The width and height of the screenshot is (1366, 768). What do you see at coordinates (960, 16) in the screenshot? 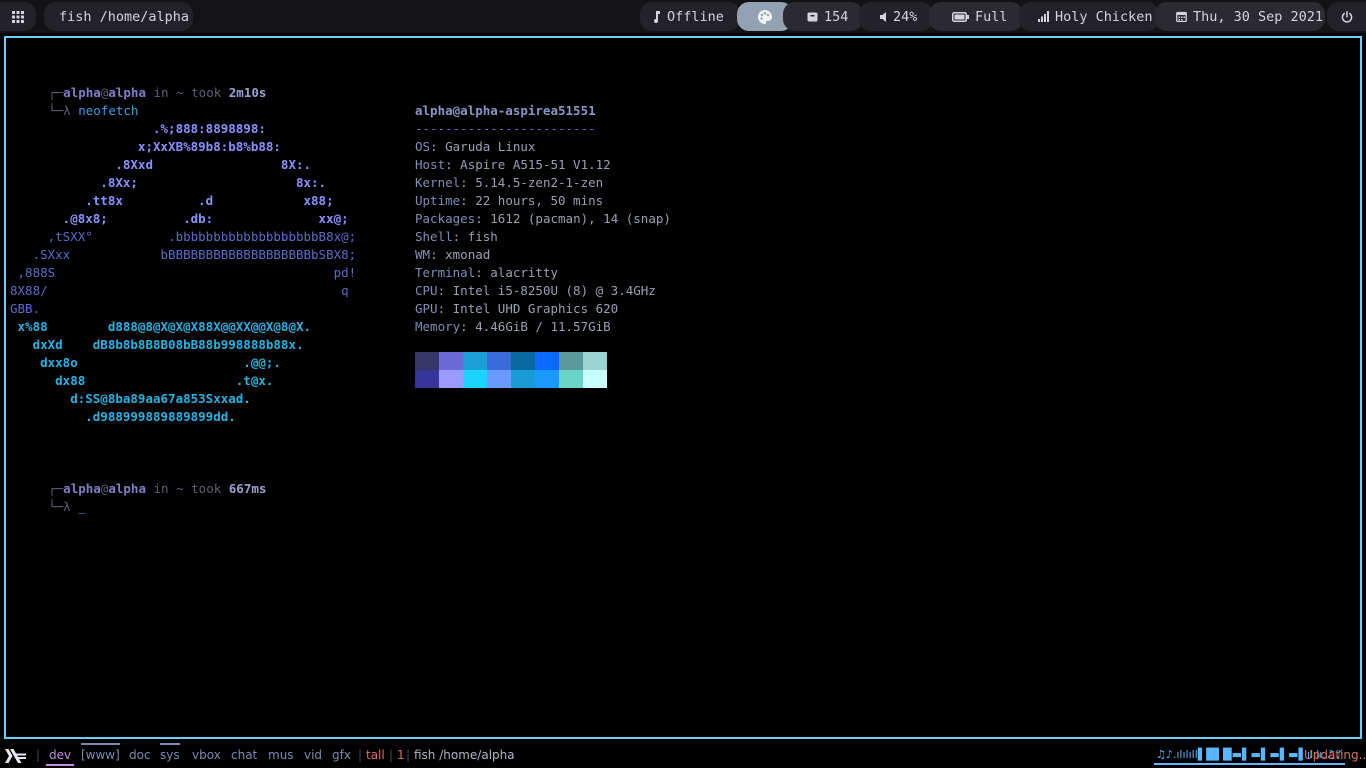
I see `battery-icon` at bounding box center [960, 16].